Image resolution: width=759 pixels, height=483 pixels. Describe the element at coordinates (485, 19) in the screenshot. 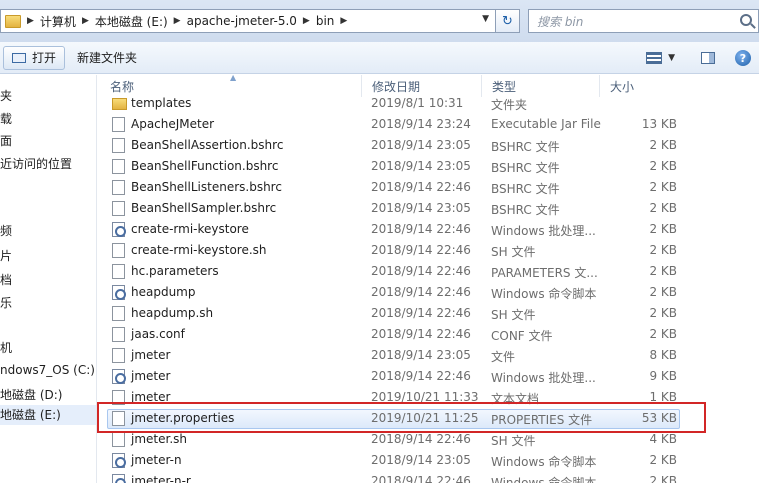

I see `address-history-dropdown: ▼` at that location.